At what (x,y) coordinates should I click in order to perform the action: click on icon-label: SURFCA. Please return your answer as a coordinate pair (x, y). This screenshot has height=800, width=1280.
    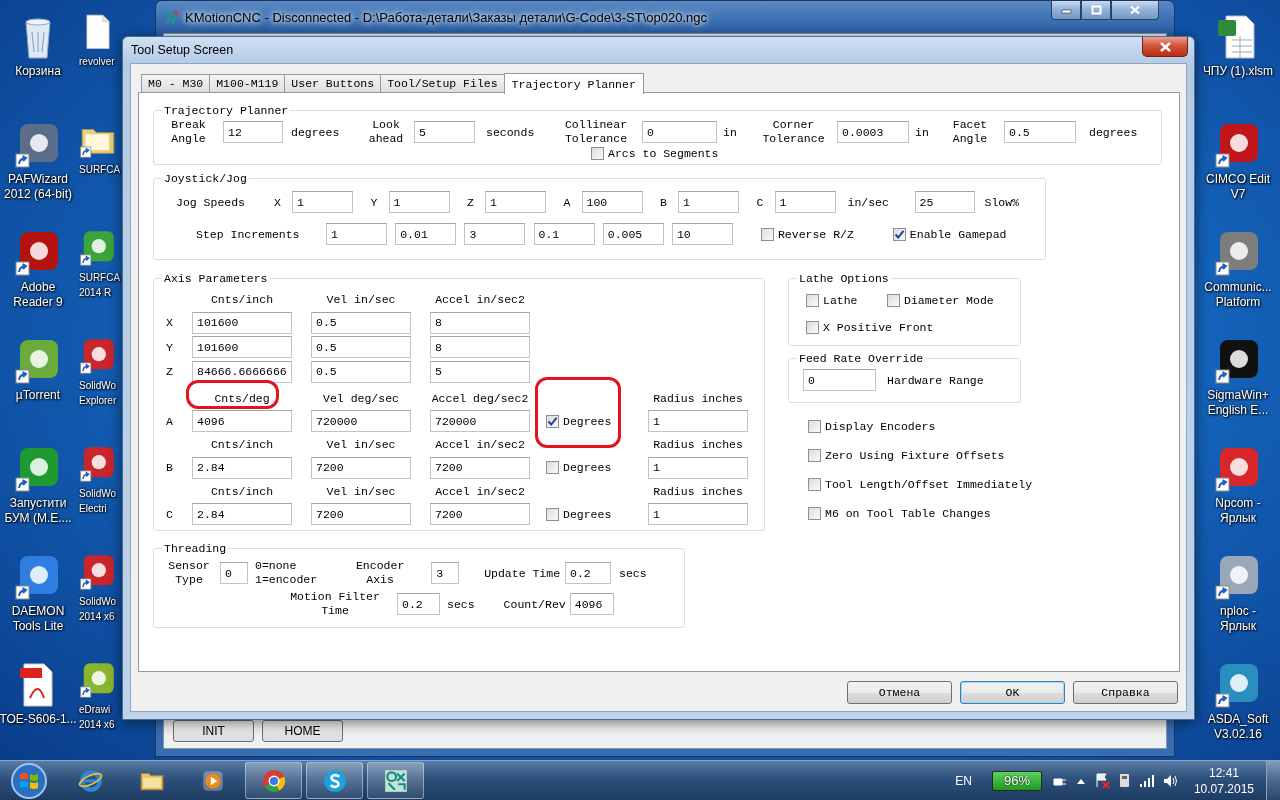
    Looking at the image, I should click on (100, 169).